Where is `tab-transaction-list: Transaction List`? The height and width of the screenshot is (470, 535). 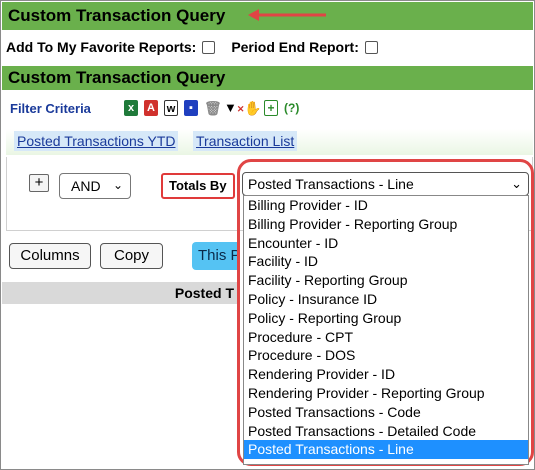 tab-transaction-list: Transaction List is located at coordinates (245, 141).